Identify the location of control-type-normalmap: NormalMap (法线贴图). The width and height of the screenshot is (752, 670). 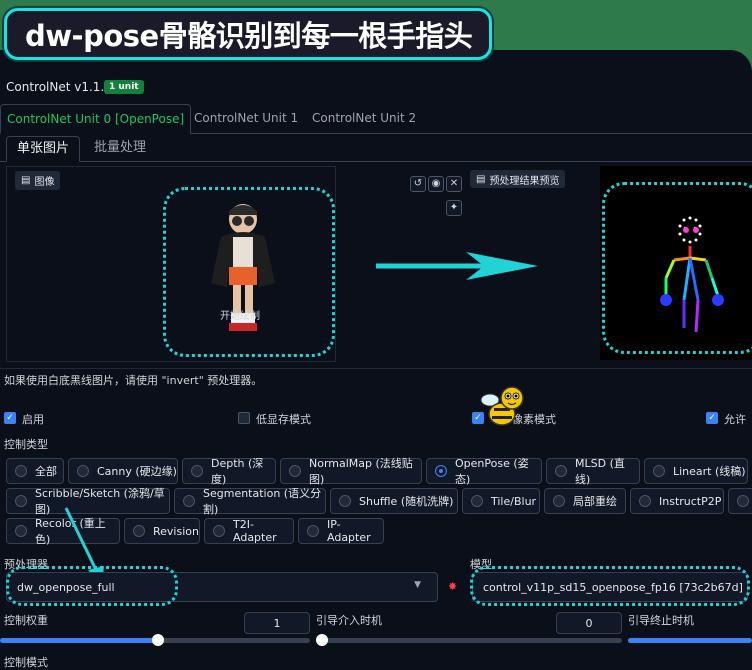
(351, 471).